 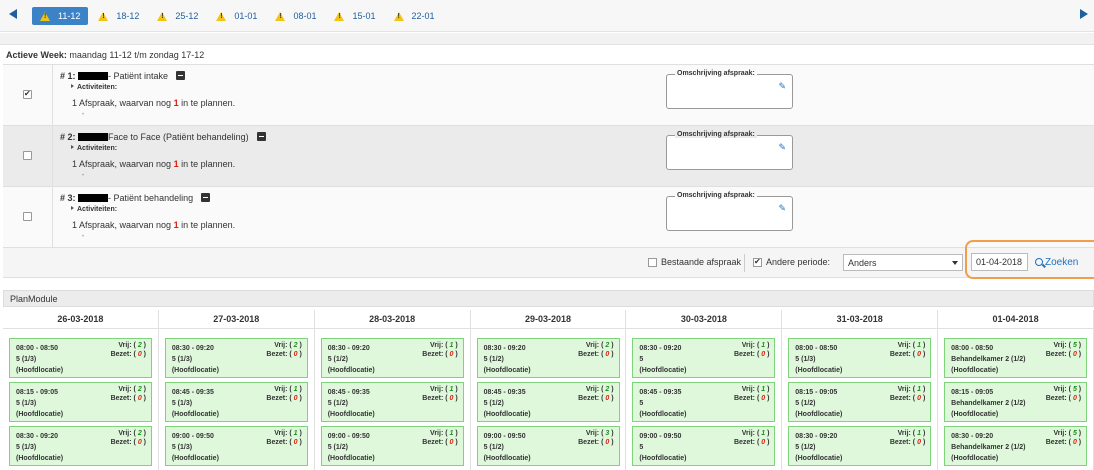 I want to click on week-tab: 01-01, so click(x=236, y=16).